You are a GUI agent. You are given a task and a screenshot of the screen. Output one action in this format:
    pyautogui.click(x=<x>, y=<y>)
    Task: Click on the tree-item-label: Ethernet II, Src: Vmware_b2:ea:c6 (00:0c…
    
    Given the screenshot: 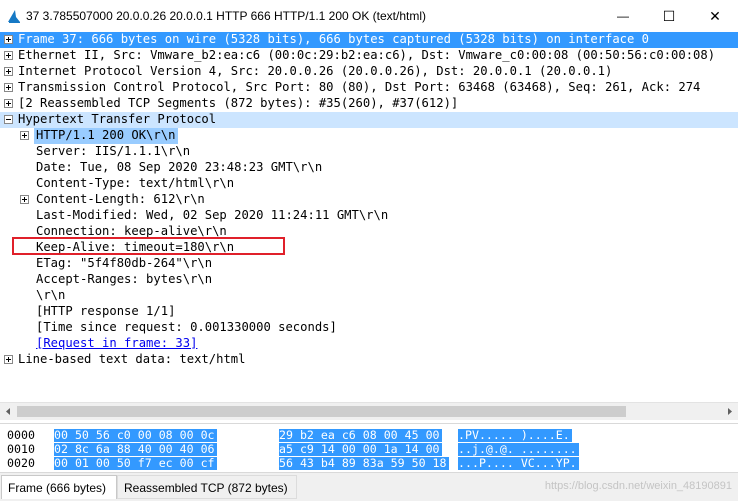 What is the action you would take?
    pyautogui.click(x=367, y=55)
    